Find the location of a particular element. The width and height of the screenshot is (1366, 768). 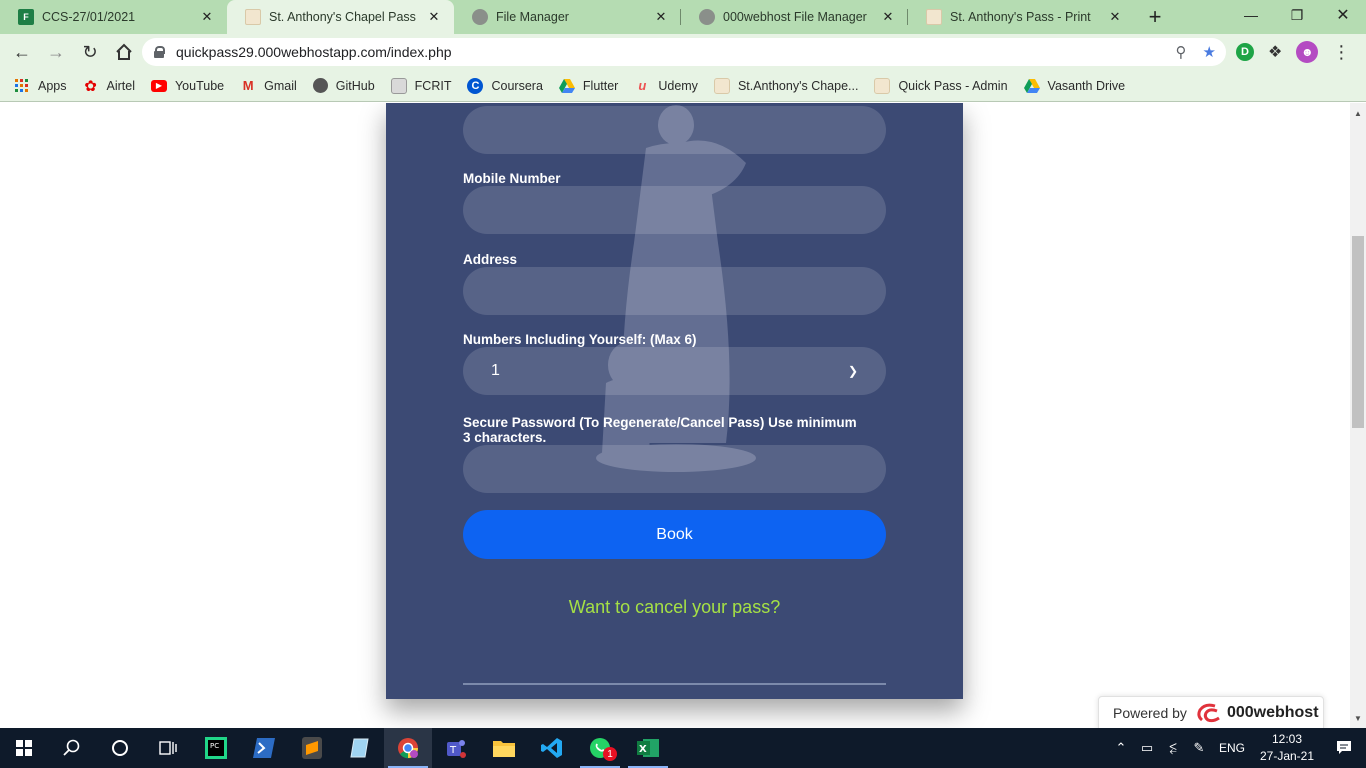

home-button is located at coordinates (124, 52).